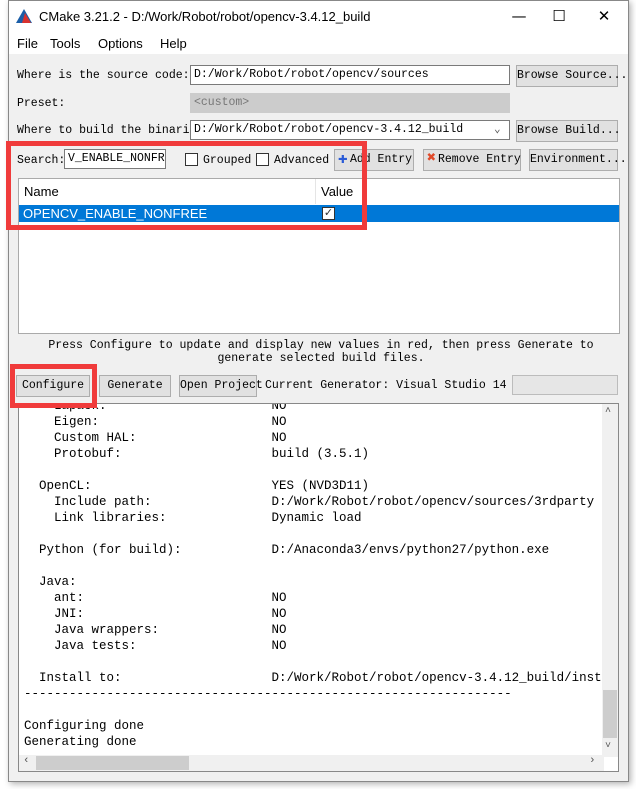 Image resolution: width=636 pixels, height=789 pixels. I want to click on remove-entry-button: ✖ Remove Entry, so click(472, 160).